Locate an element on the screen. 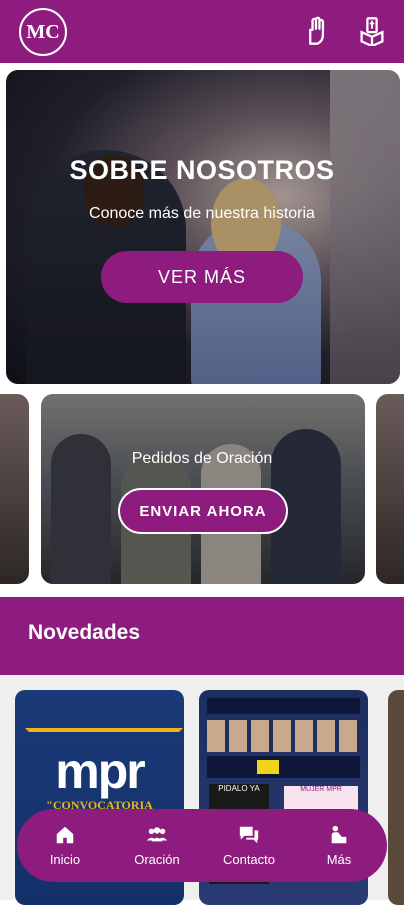 The image size is (404, 905). carousel-prev-card is located at coordinates (14, 489).